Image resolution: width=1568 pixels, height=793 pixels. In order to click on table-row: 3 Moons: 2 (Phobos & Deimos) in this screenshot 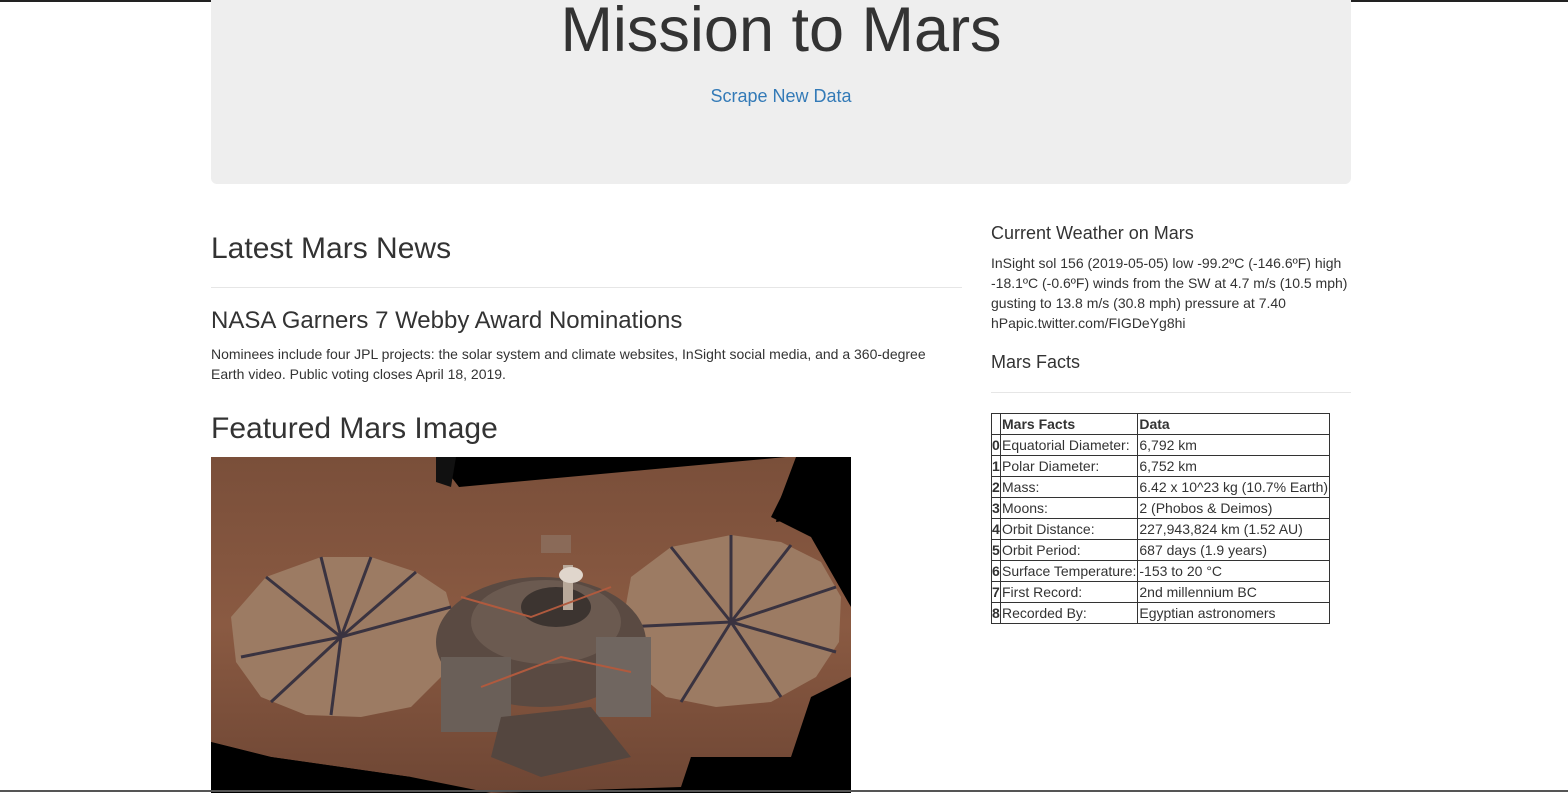, I will do `click(1161, 508)`.